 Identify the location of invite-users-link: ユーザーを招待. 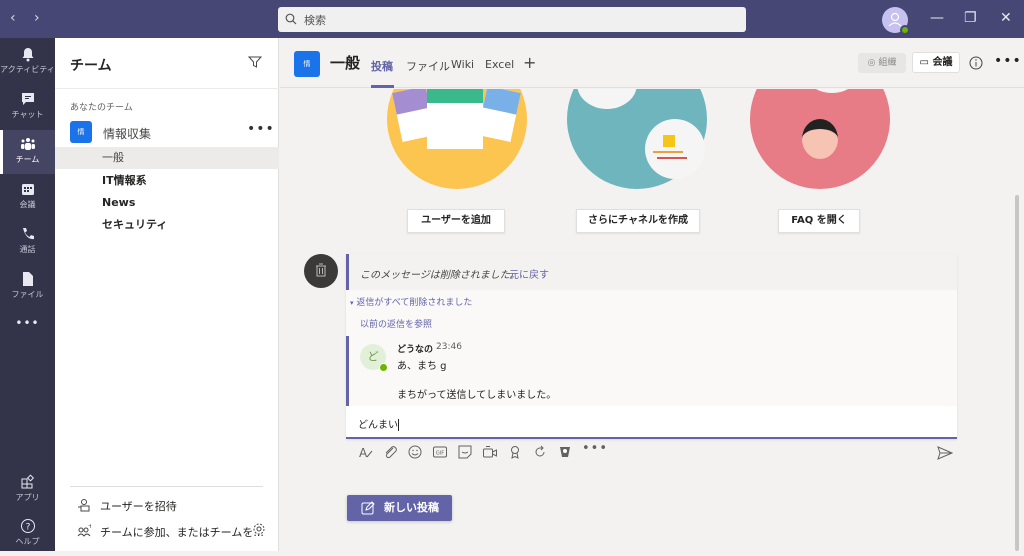
(127, 506).